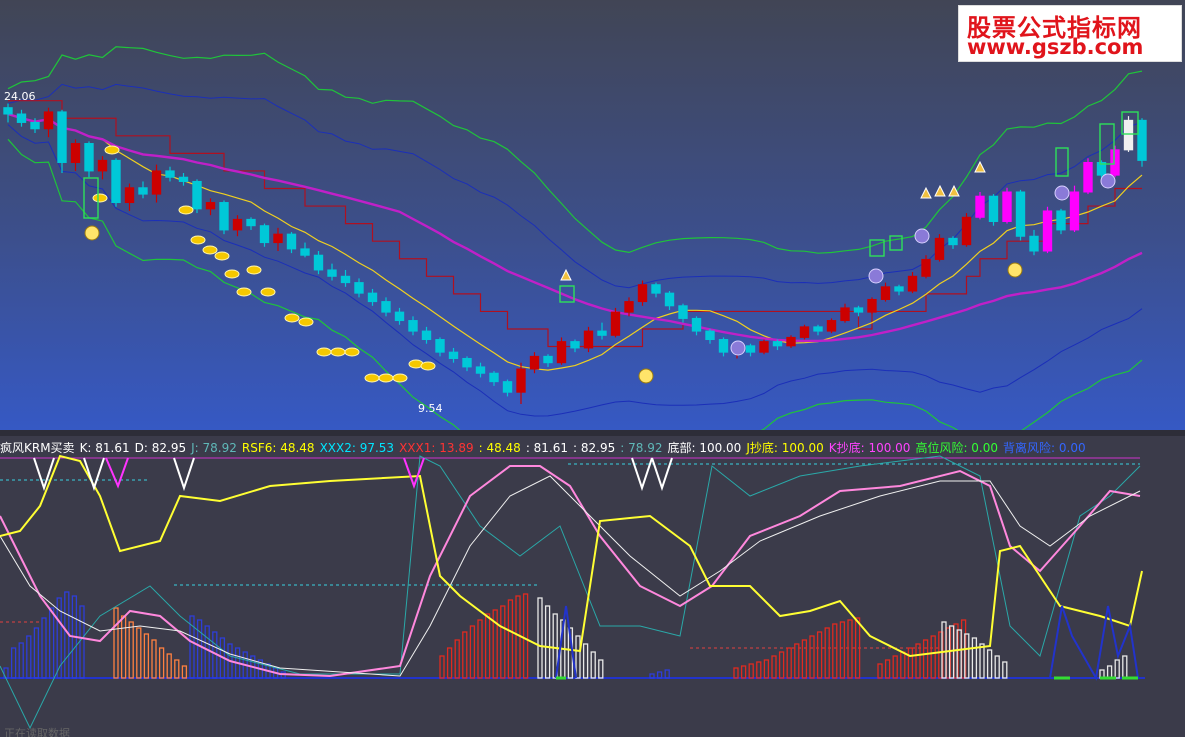 The image size is (1185, 737). I want to click on watermark-url: www.gszb.com, so click(1055, 47).